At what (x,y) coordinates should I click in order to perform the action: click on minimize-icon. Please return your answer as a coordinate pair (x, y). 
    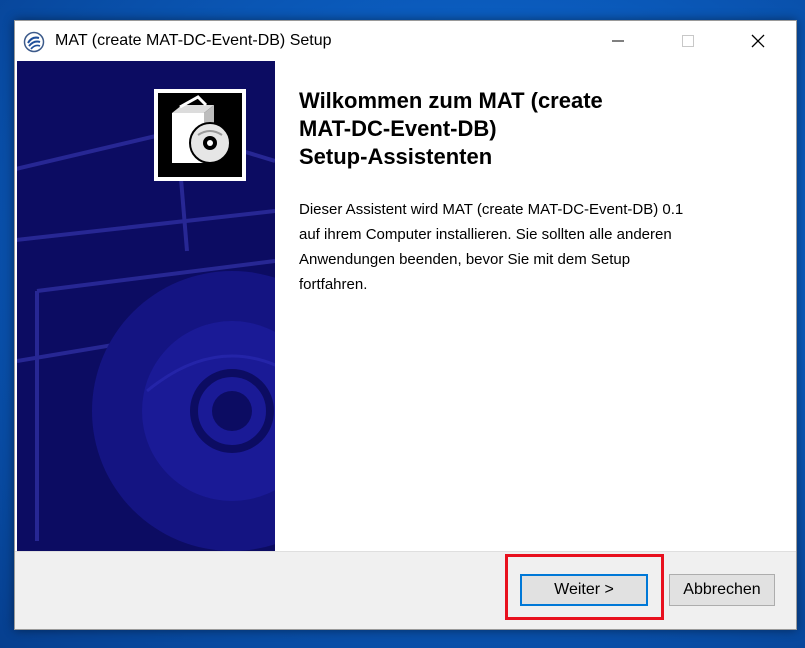
    Looking at the image, I should click on (618, 41).